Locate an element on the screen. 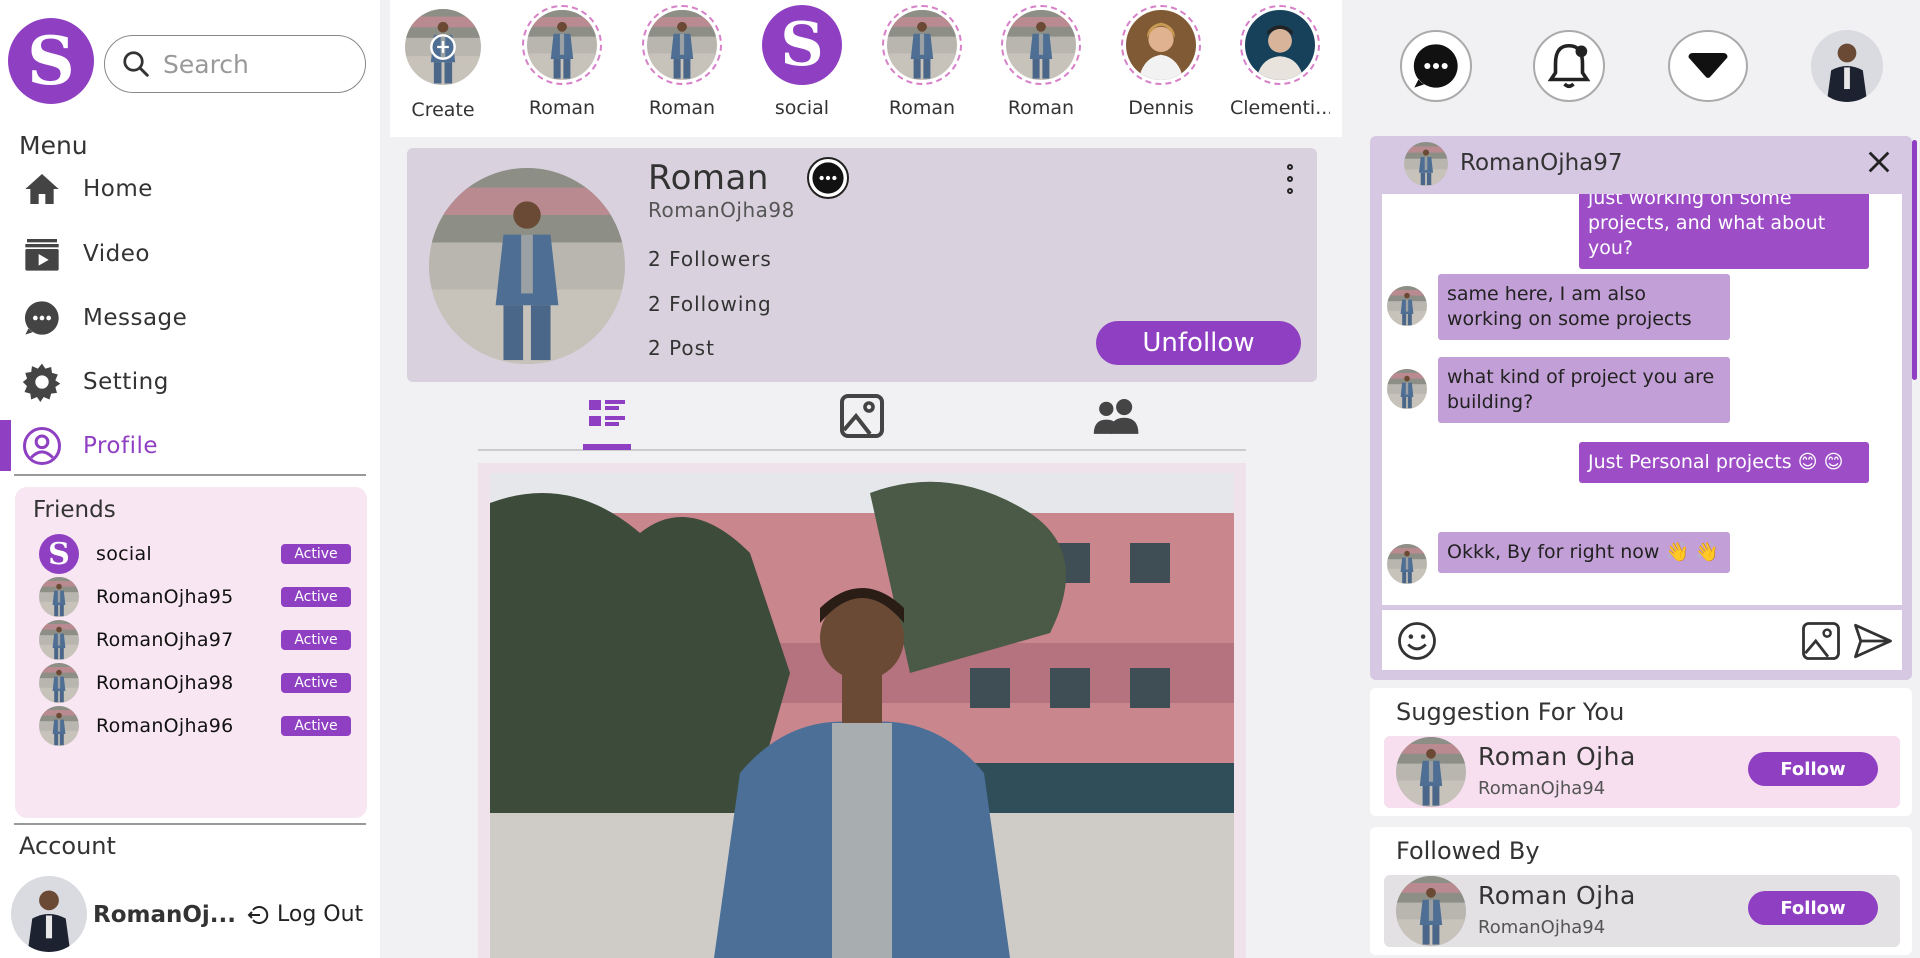 This screenshot has height=958, width=1920. menu-title: Menu is located at coordinates (53, 145).